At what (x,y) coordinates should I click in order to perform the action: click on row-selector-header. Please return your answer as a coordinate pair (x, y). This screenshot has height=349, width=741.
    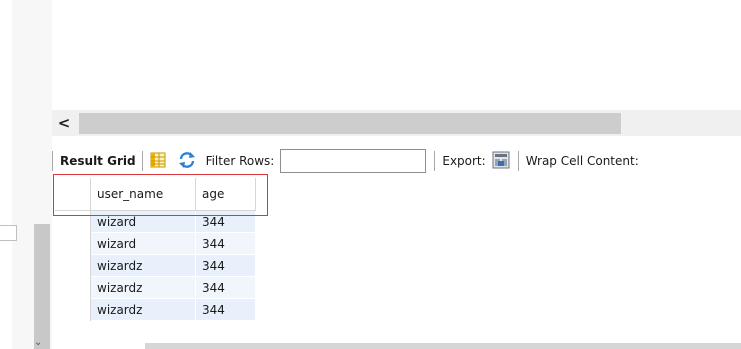
    Looking at the image, I should click on (73, 194).